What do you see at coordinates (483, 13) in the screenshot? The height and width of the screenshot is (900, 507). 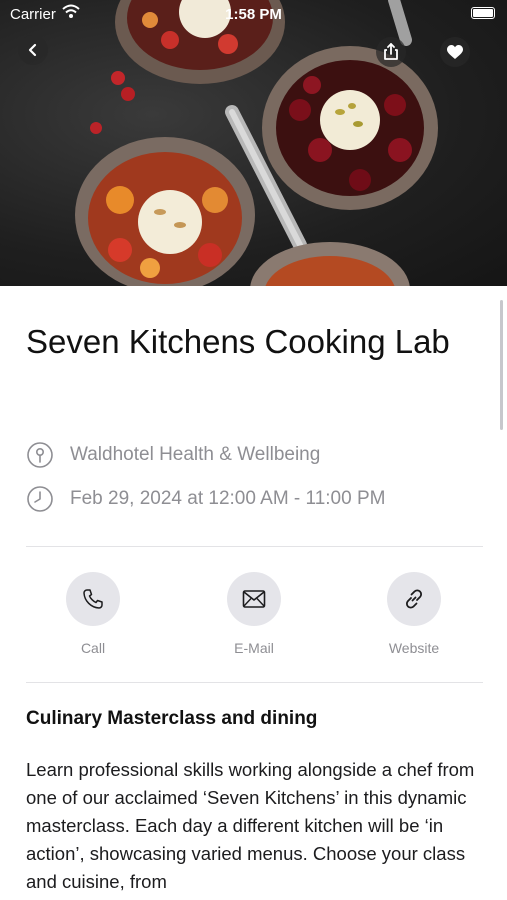 I see `battery-icon` at bounding box center [483, 13].